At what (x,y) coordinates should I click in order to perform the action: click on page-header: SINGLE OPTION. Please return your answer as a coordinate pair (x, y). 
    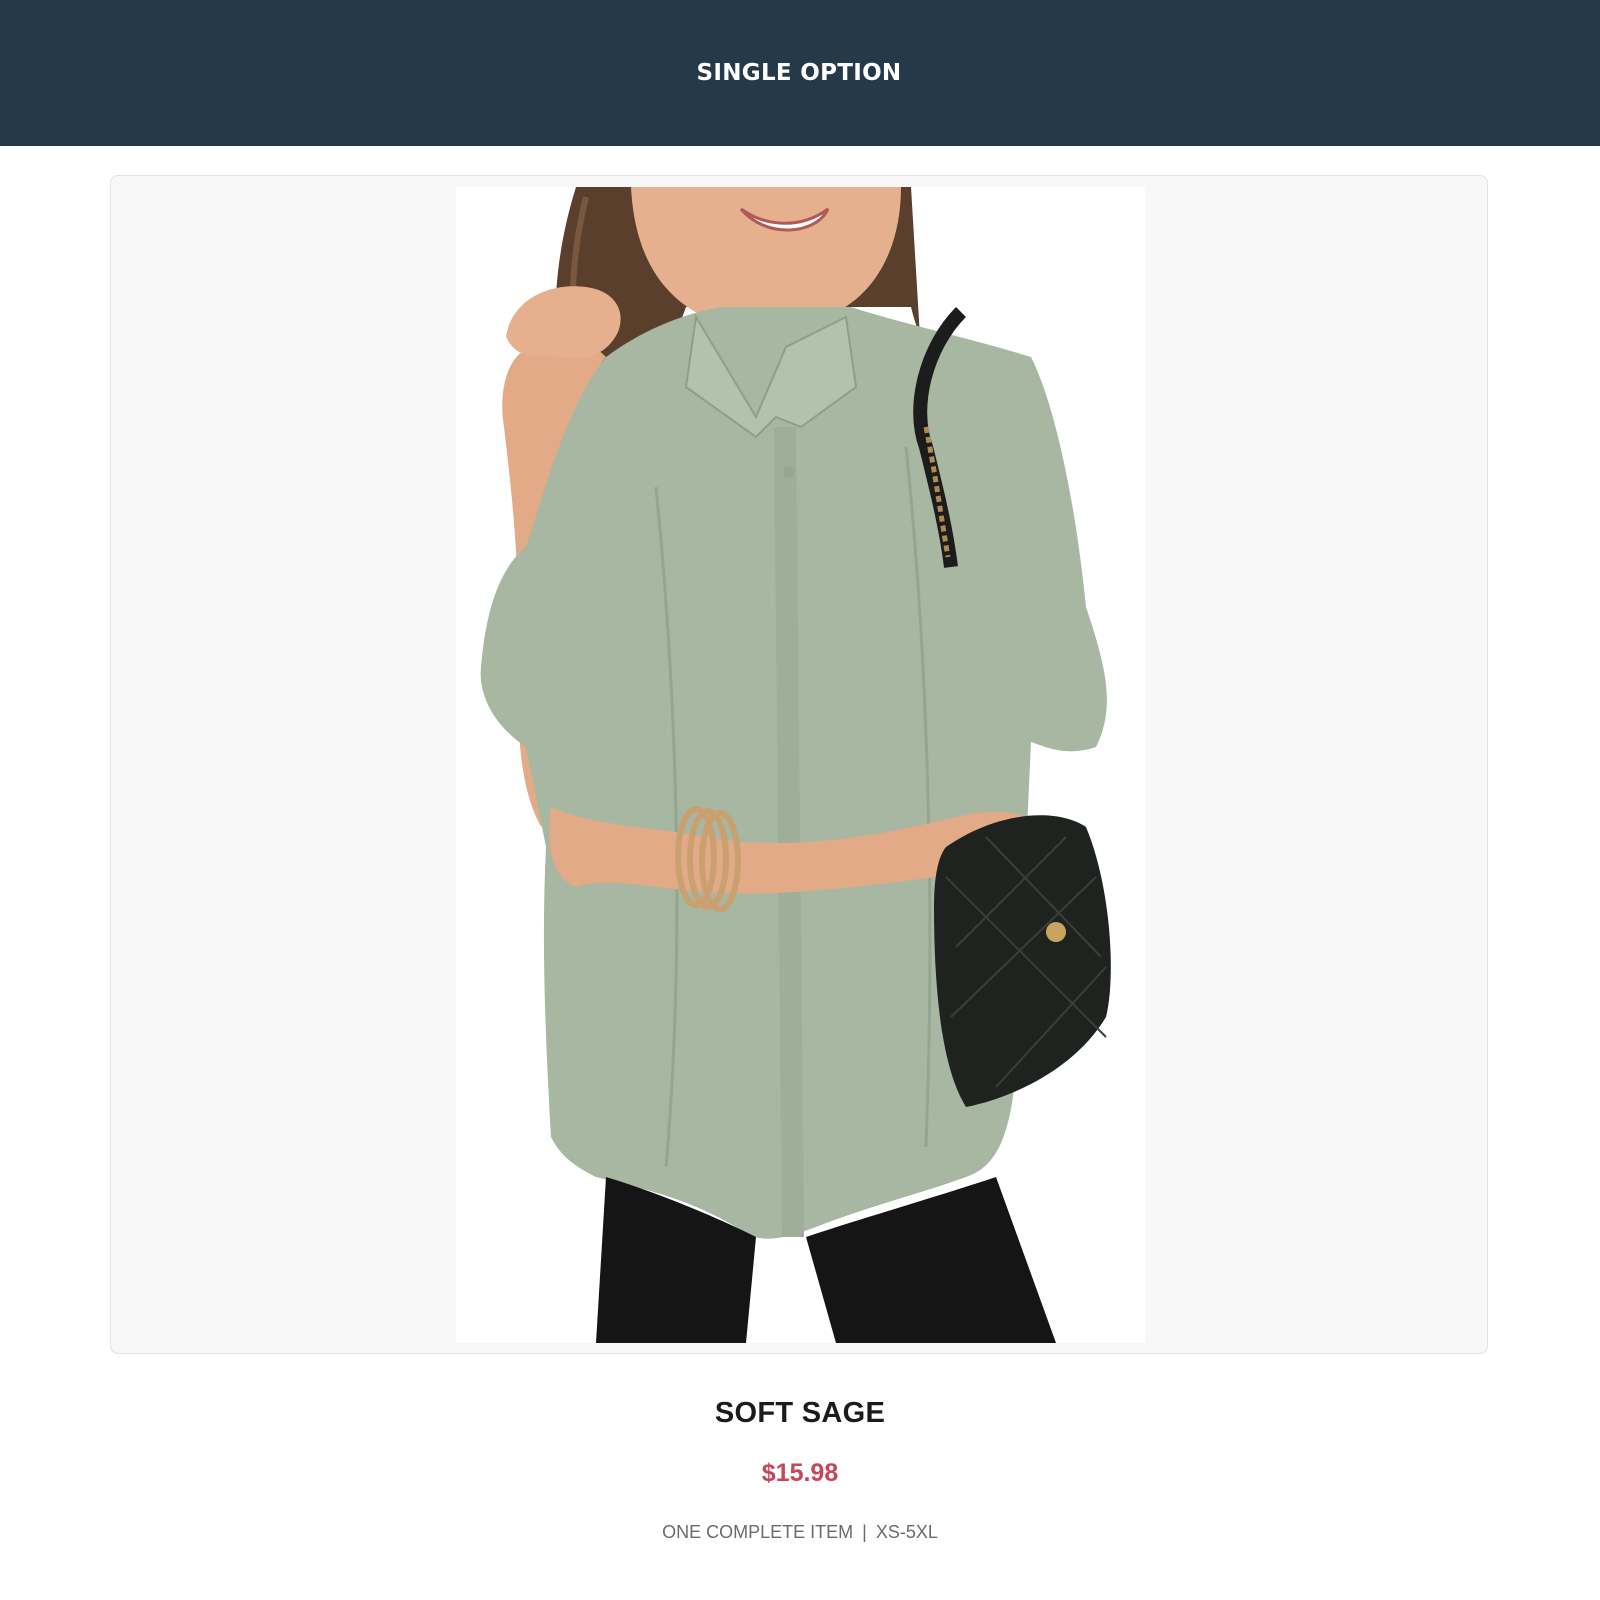
    Looking at the image, I should click on (800, 73).